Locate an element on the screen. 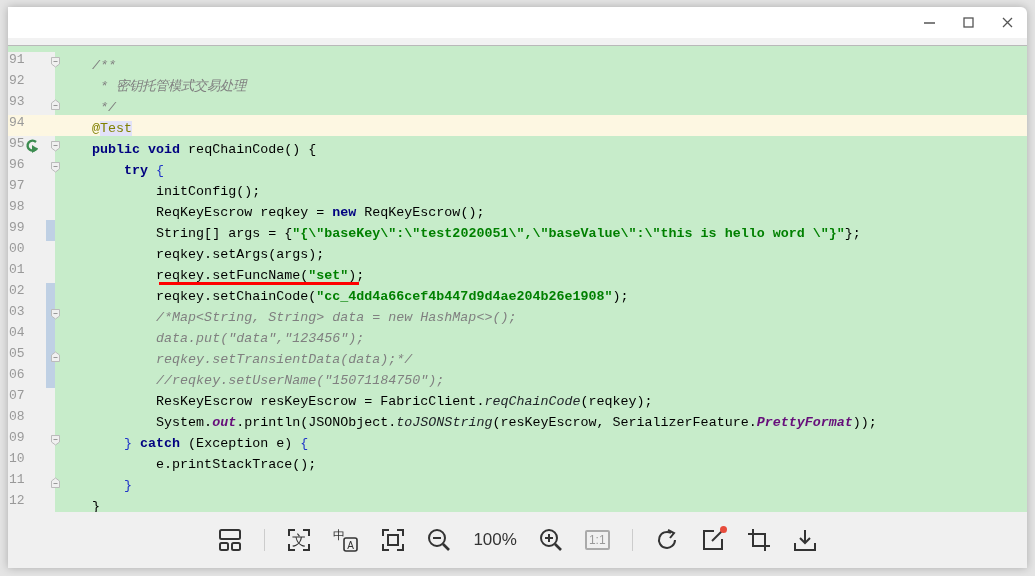 The width and height of the screenshot is (1035, 576). line-number: 06 is located at coordinates (17, 374).